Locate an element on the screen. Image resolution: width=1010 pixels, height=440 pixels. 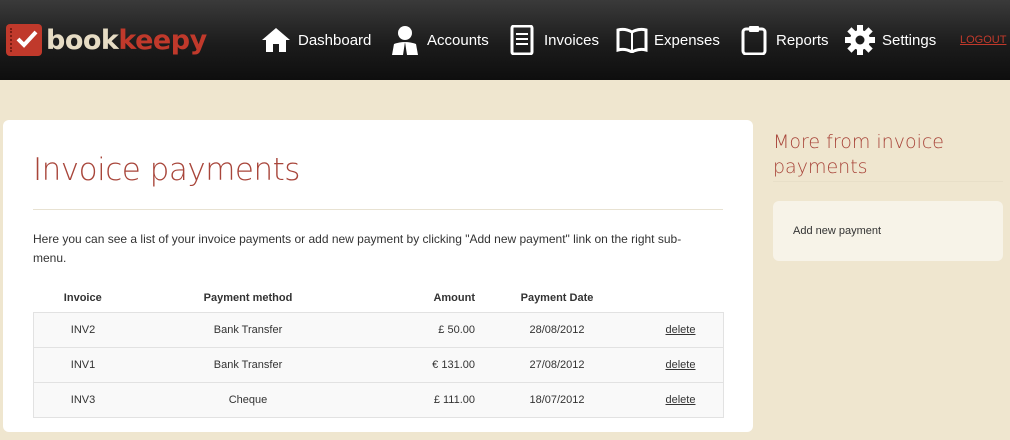
home-icon is located at coordinates (276, 40).